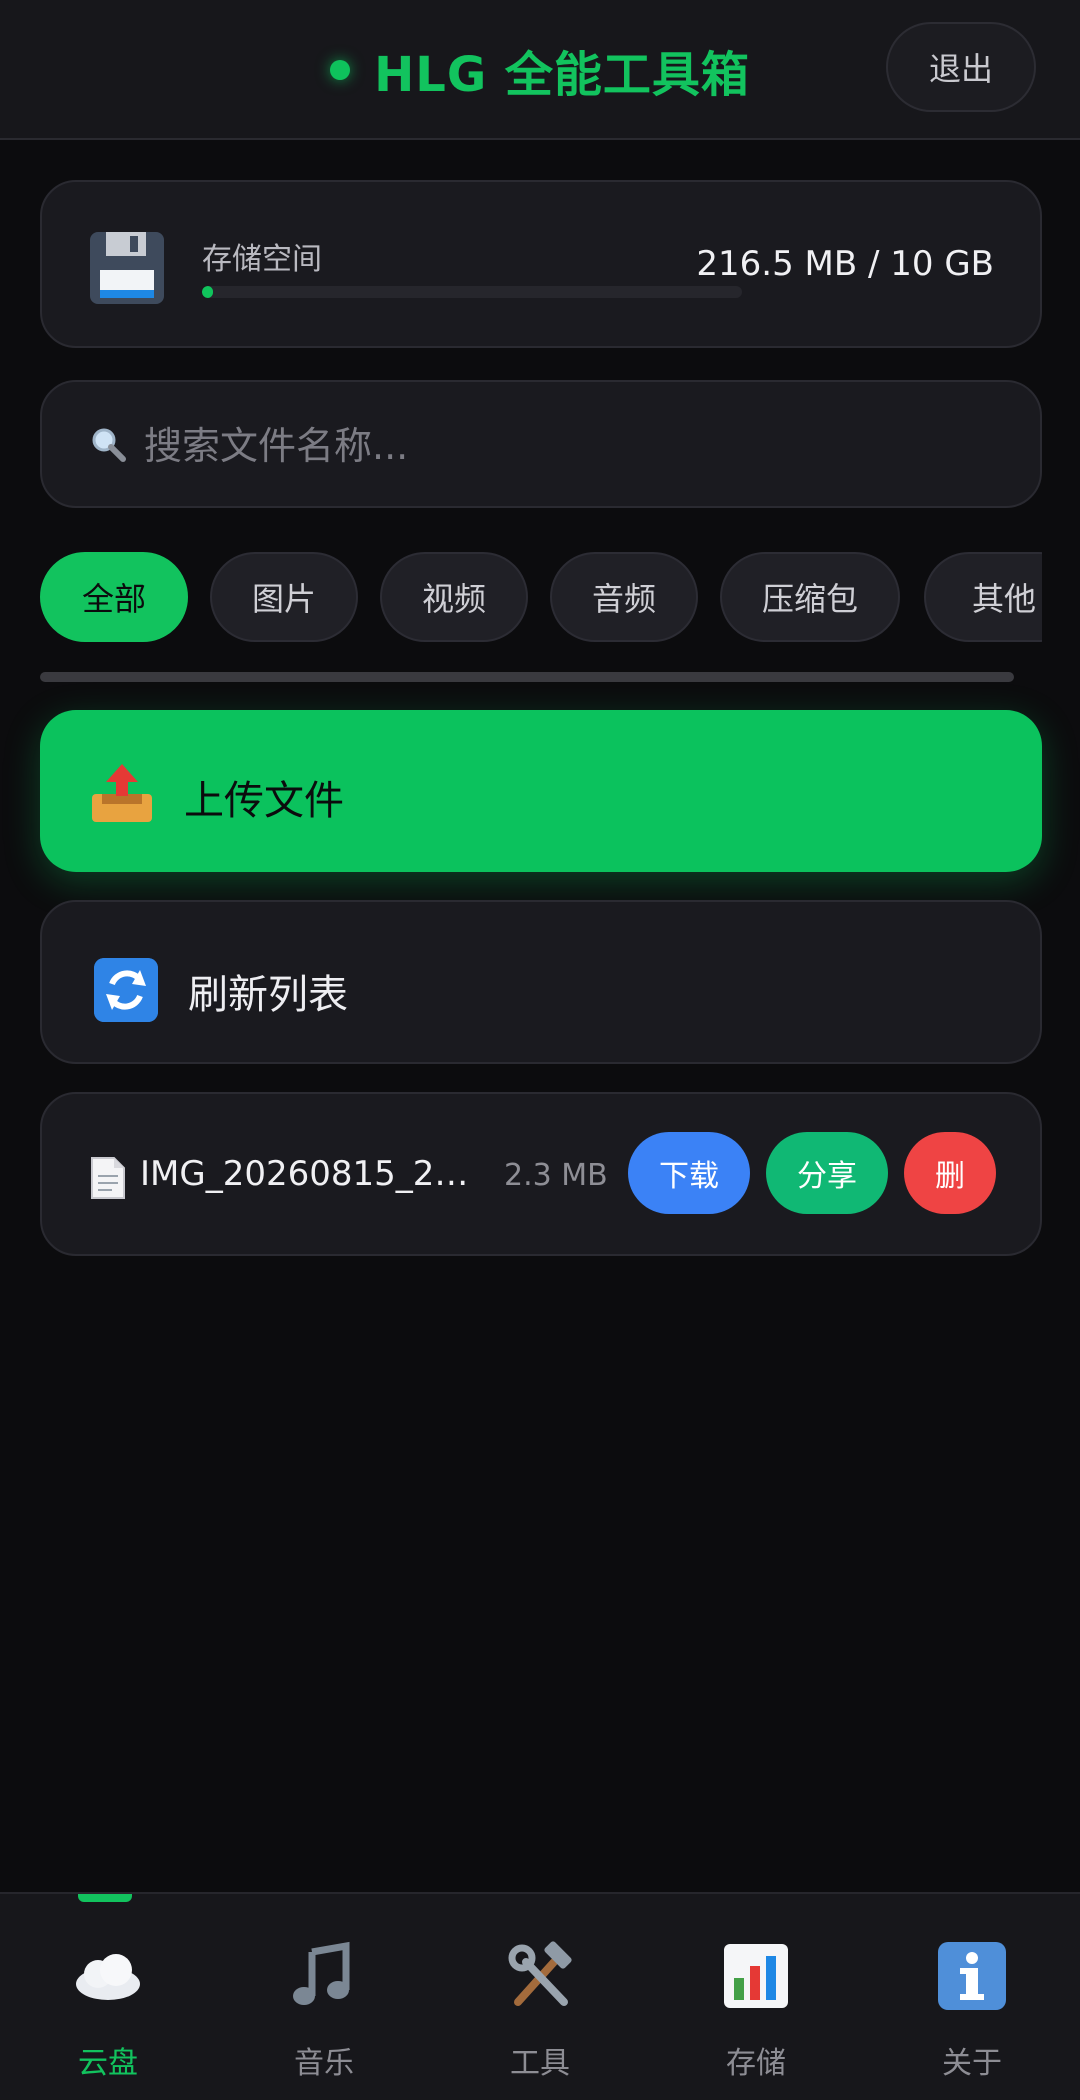 The width and height of the screenshot is (1080, 2100). I want to click on nav-item-cloud: 云盘, so click(108, 2015).